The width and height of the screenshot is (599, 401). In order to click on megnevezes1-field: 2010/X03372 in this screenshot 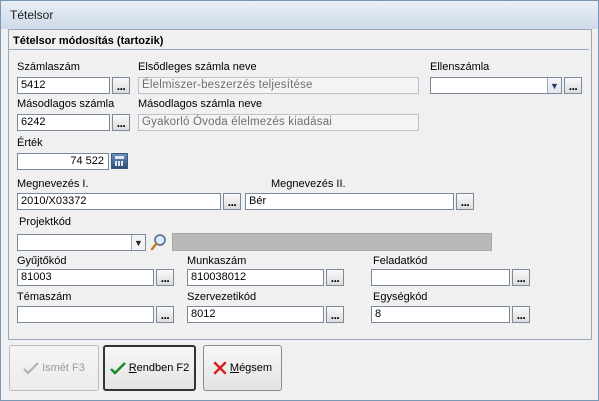, I will do `click(119, 201)`.